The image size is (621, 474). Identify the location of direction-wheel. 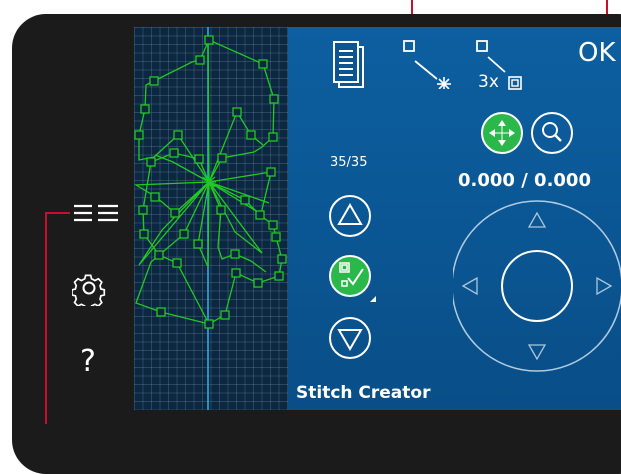
(536, 286).